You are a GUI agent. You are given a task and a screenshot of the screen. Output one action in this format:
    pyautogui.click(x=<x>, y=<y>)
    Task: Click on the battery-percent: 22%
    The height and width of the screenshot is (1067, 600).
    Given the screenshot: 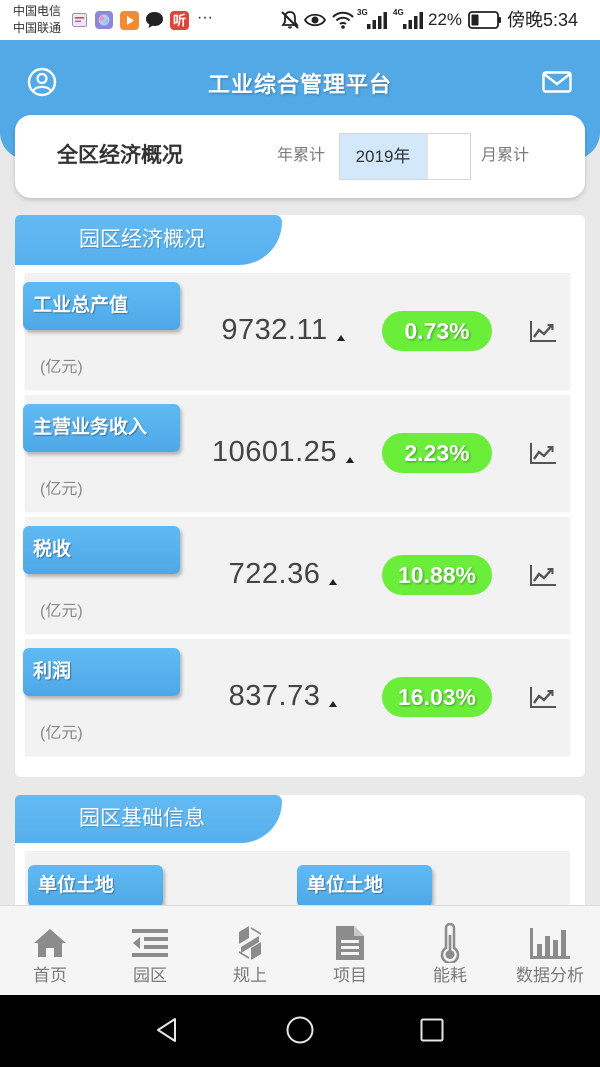 What is the action you would take?
    pyautogui.click(x=445, y=19)
    